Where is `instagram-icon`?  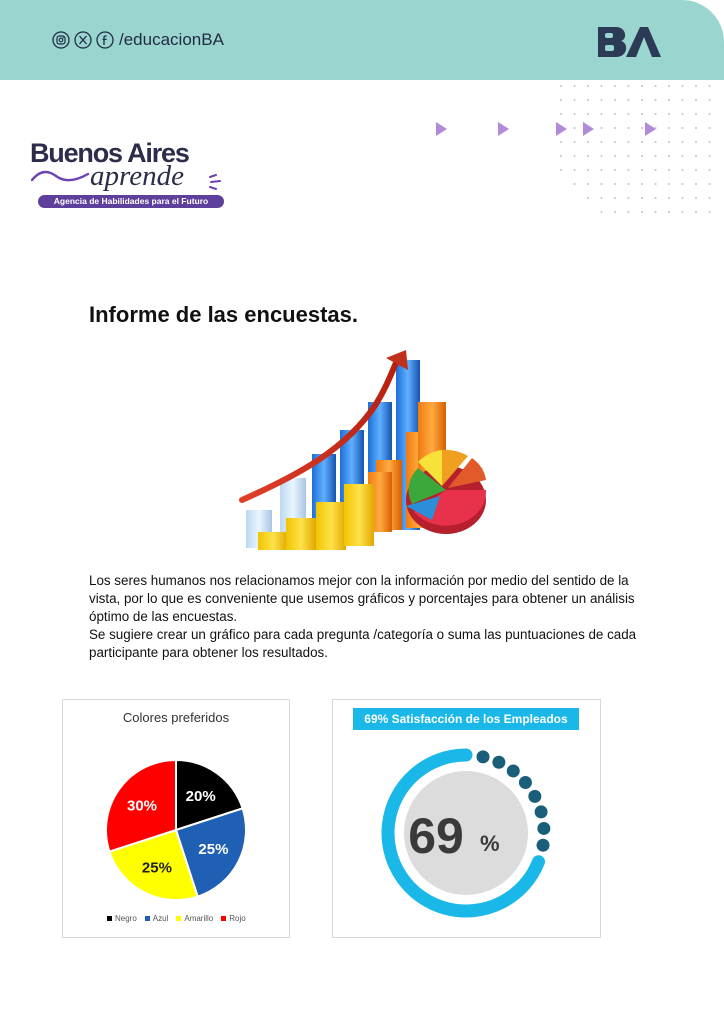
instagram-icon is located at coordinates (61, 40).